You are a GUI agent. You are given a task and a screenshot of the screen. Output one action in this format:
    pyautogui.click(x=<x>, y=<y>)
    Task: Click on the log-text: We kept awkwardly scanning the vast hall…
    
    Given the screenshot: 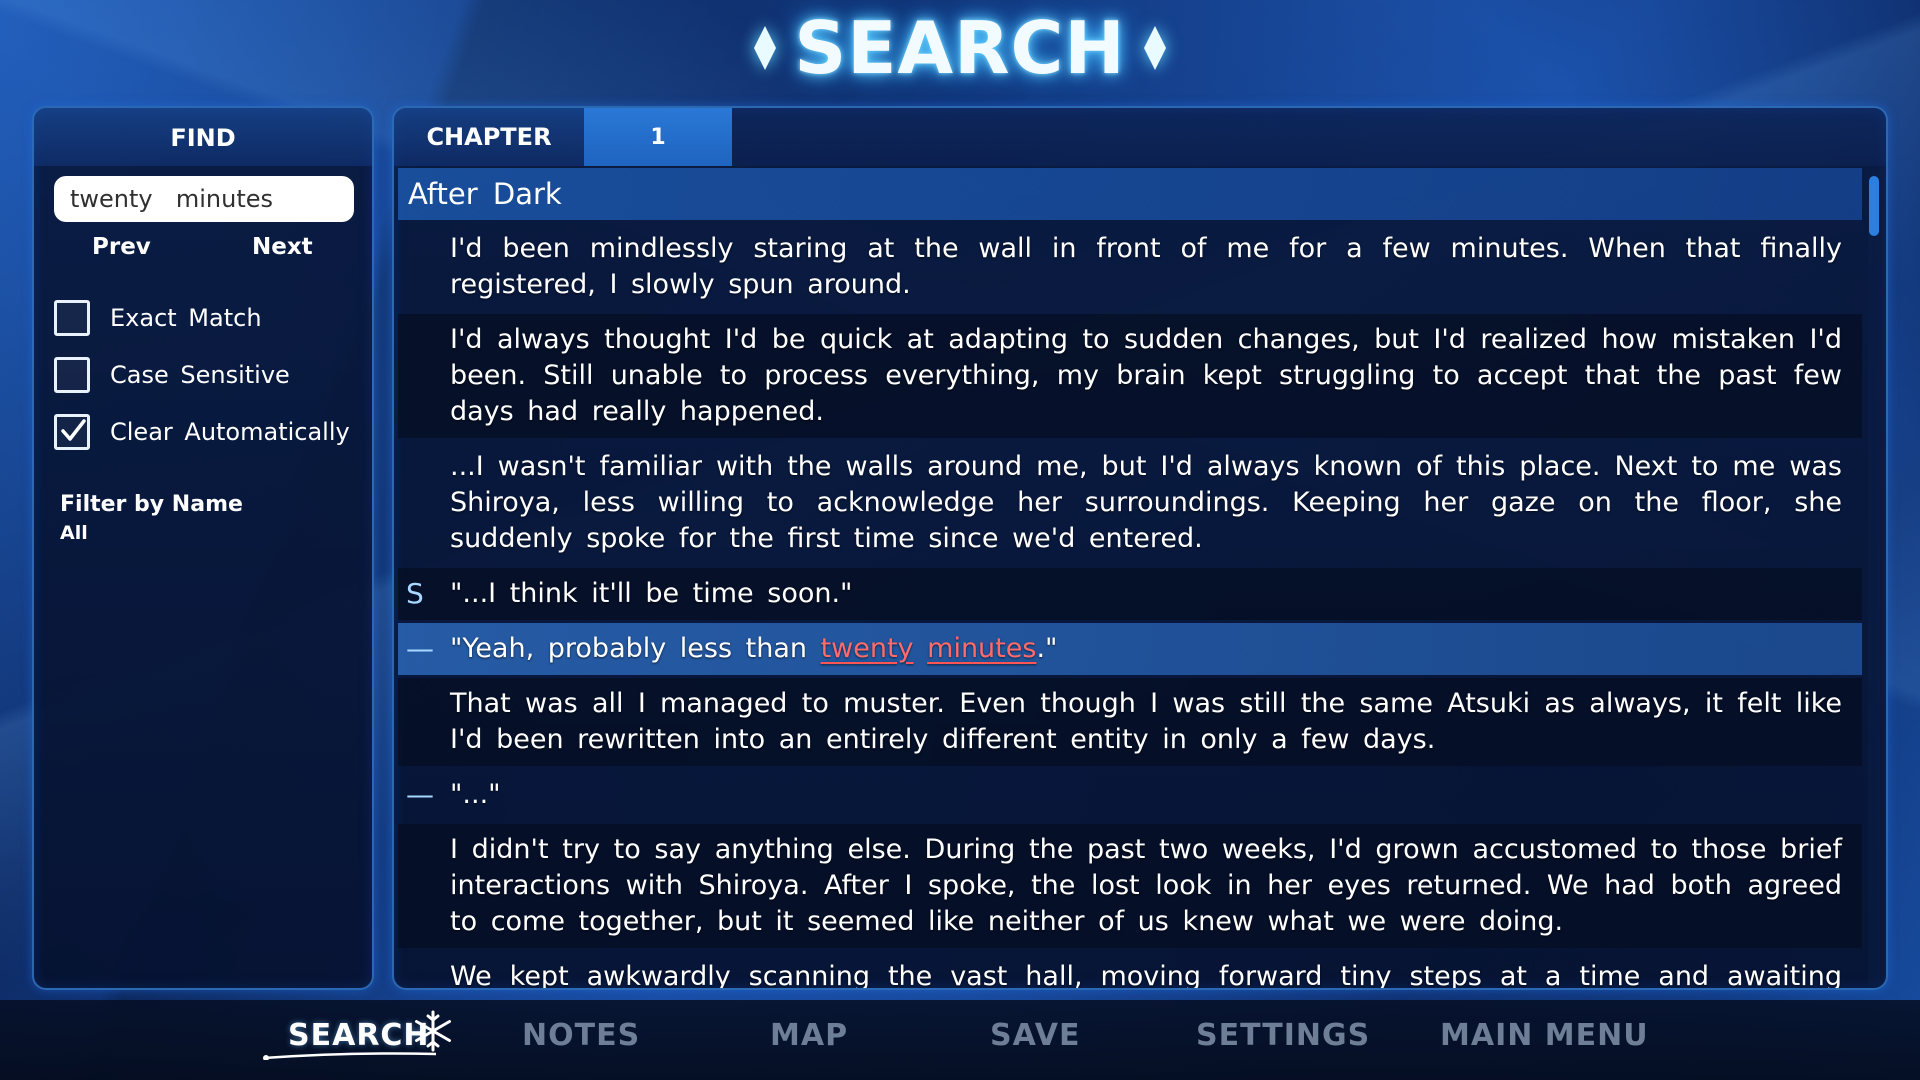 What is the action you would take?
    pyautogui.click(x=1146, y=974)
    